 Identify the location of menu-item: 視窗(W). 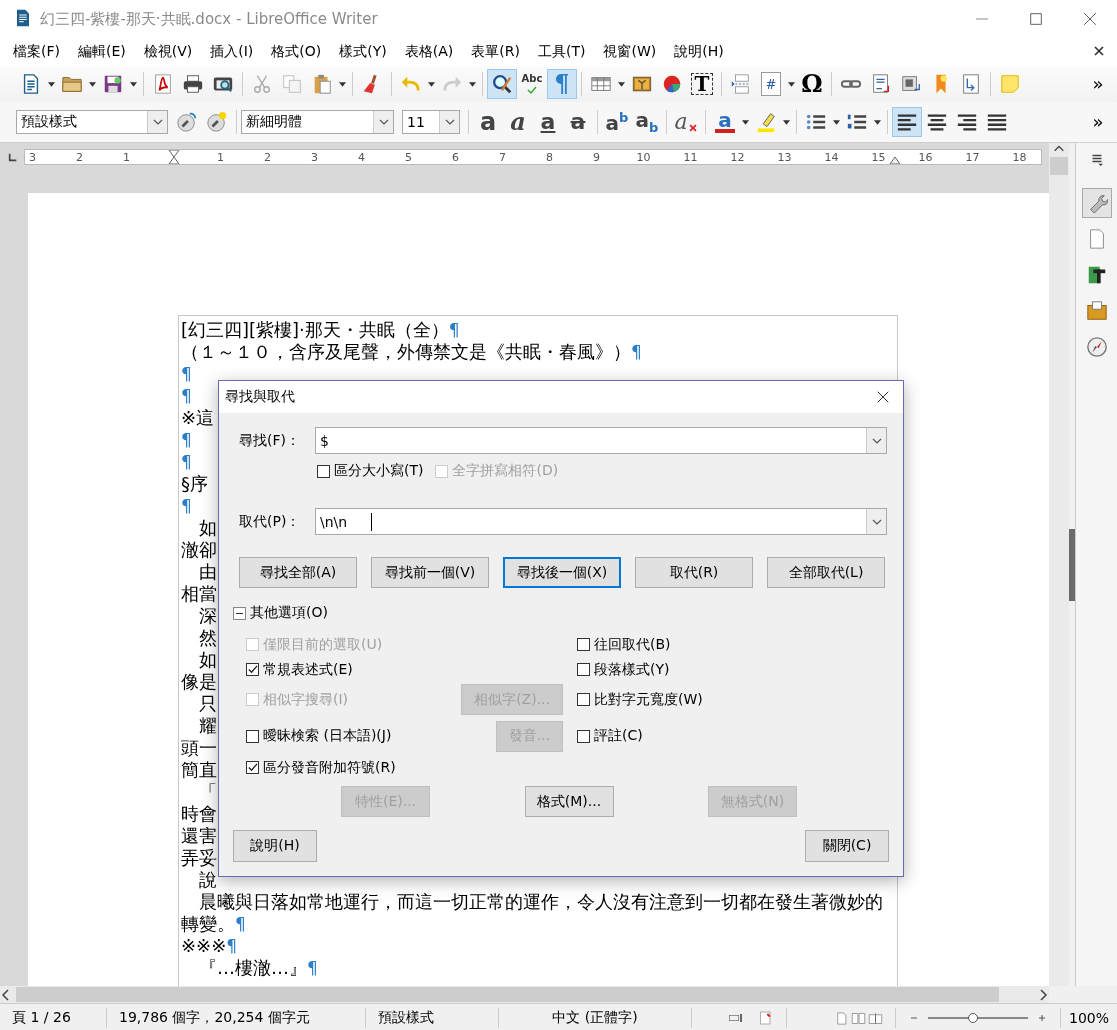
(630, 52).